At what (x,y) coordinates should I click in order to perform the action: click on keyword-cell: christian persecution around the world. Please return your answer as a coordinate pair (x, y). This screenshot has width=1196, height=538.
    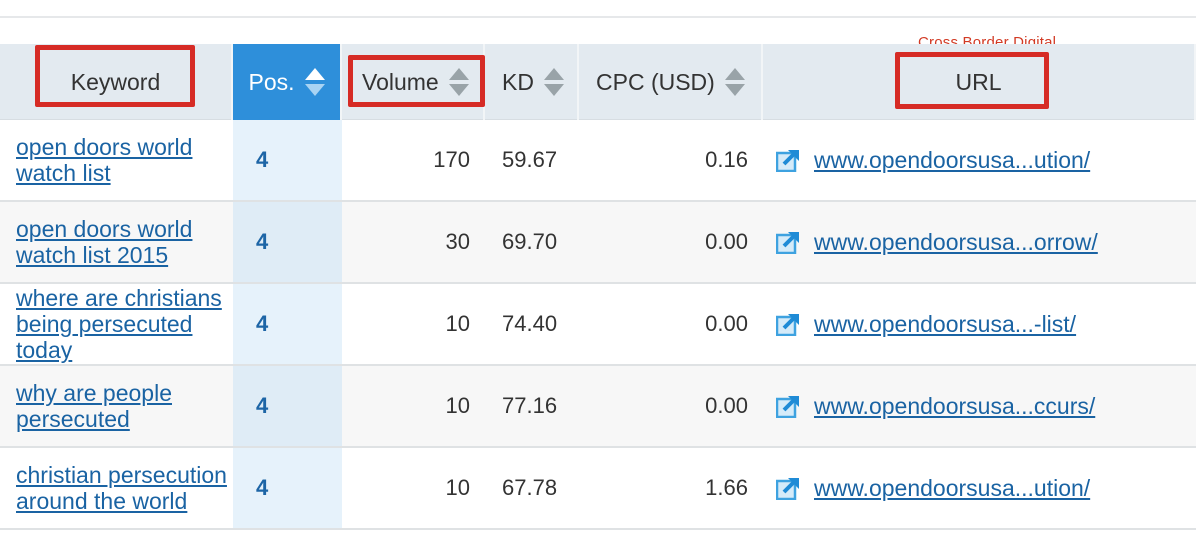
    Looking at the image, I should click on (123, 488).